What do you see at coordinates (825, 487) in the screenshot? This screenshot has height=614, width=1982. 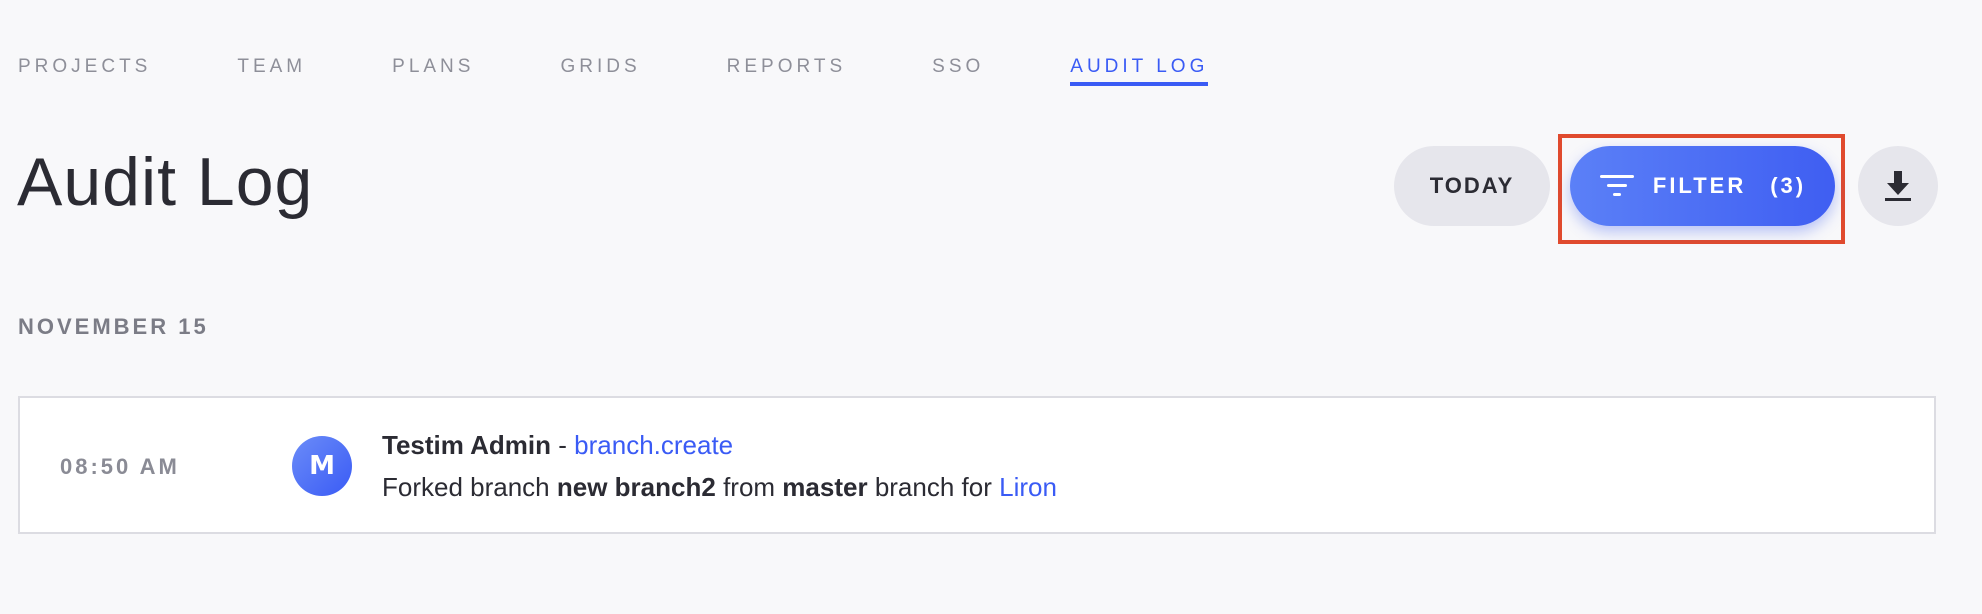 I see `source-branch: master` at bounding box center [825, 487].